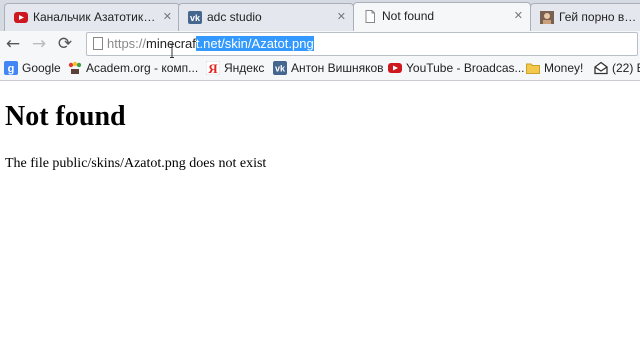  I want to click on yandex-icon: Я, so click(213, 68).